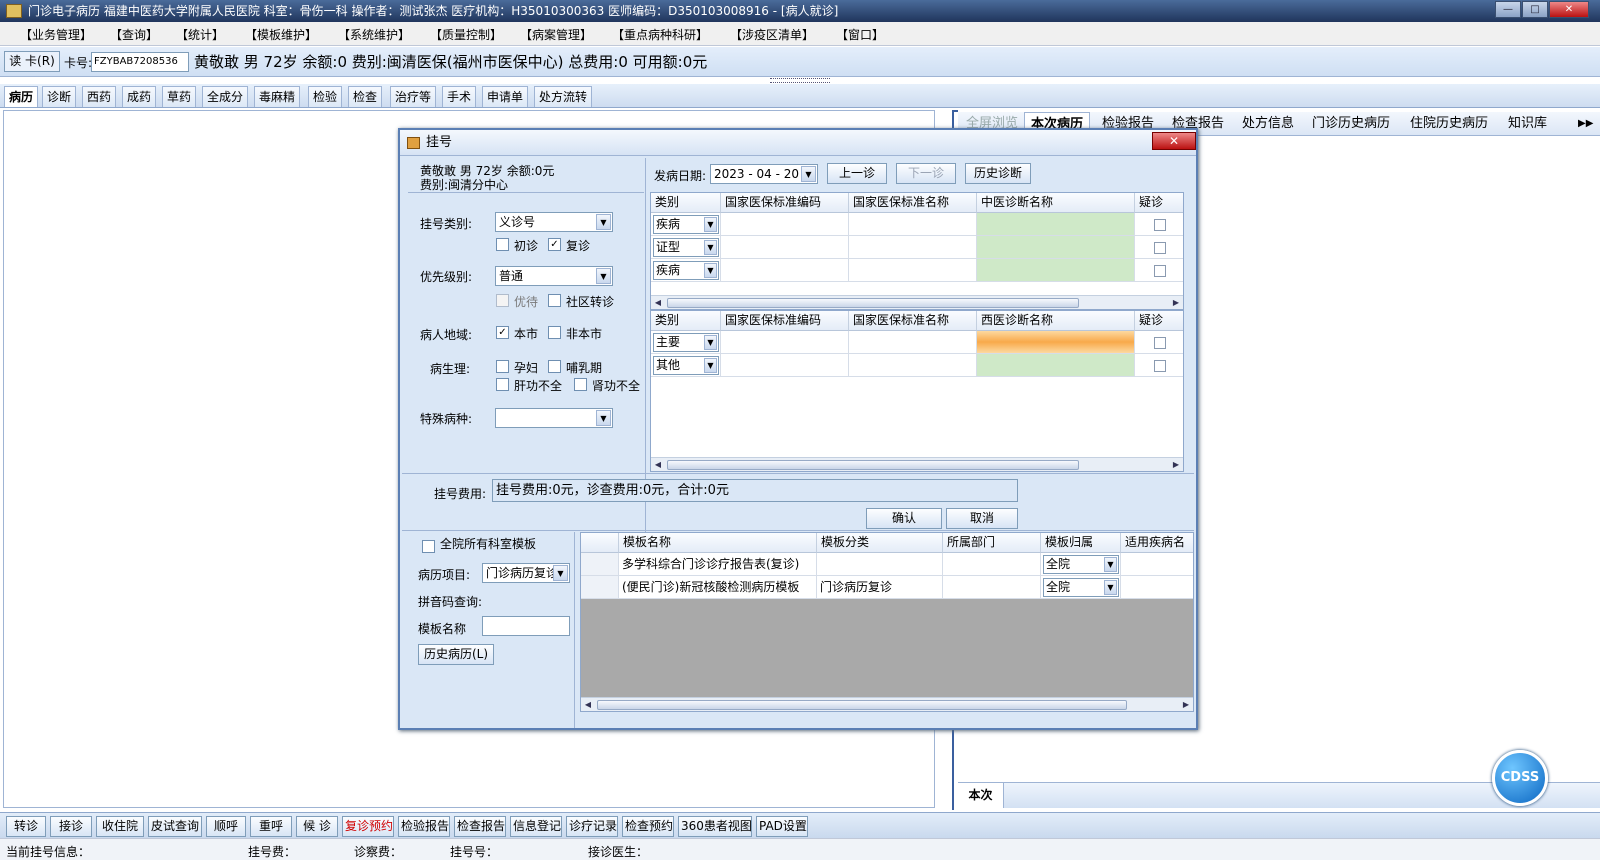 The height and width of the screenshot is (860, 1600). I want to click on confirm-button: 确认, so click(904, 518).